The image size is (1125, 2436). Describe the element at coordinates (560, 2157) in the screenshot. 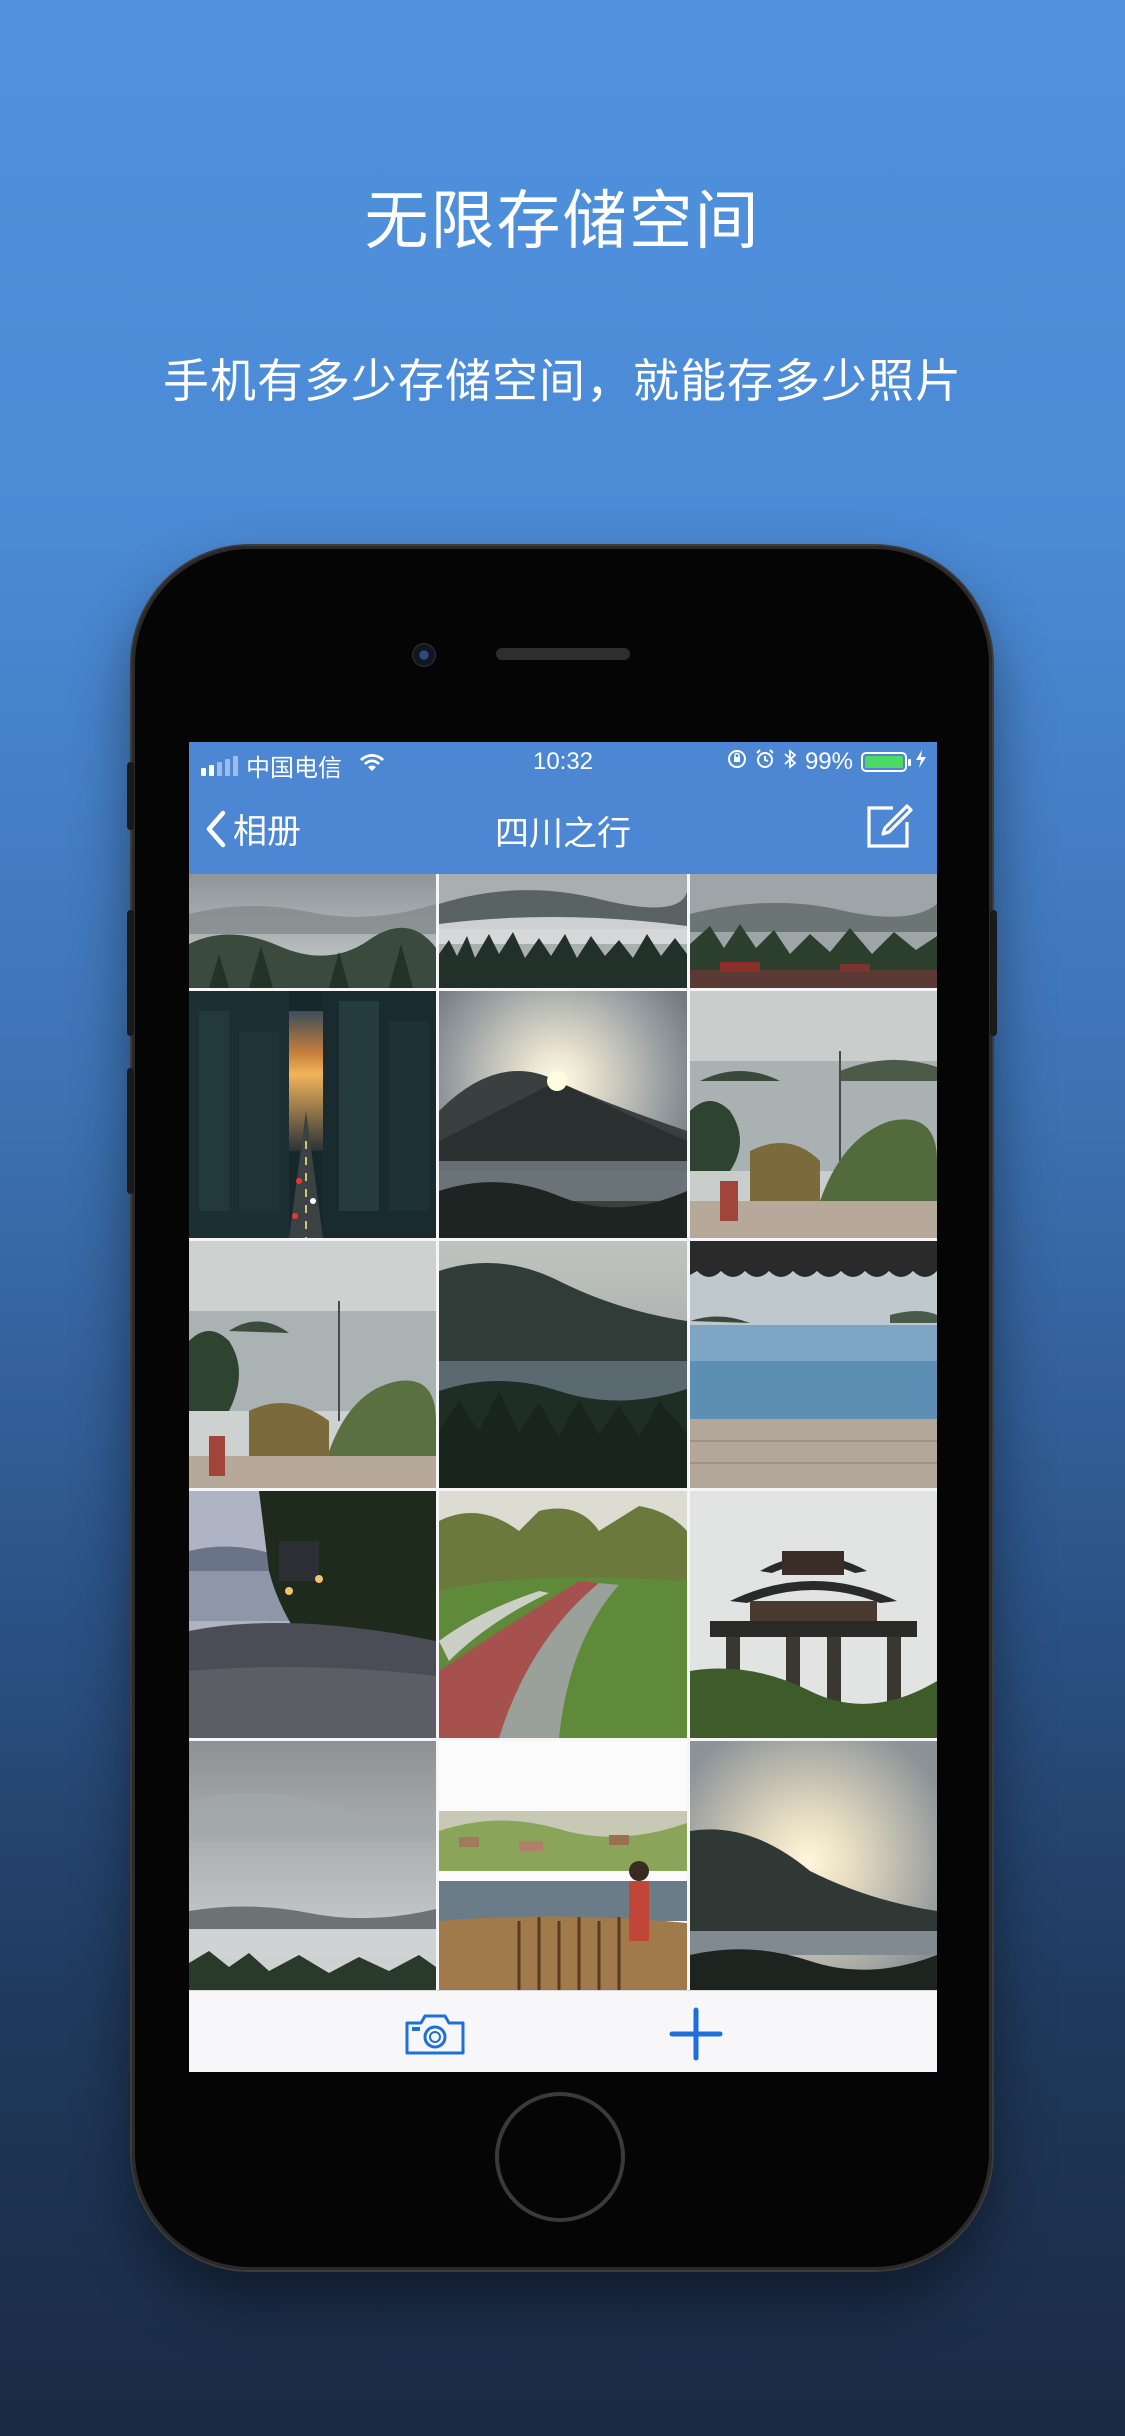

I see `home-button` at that location.